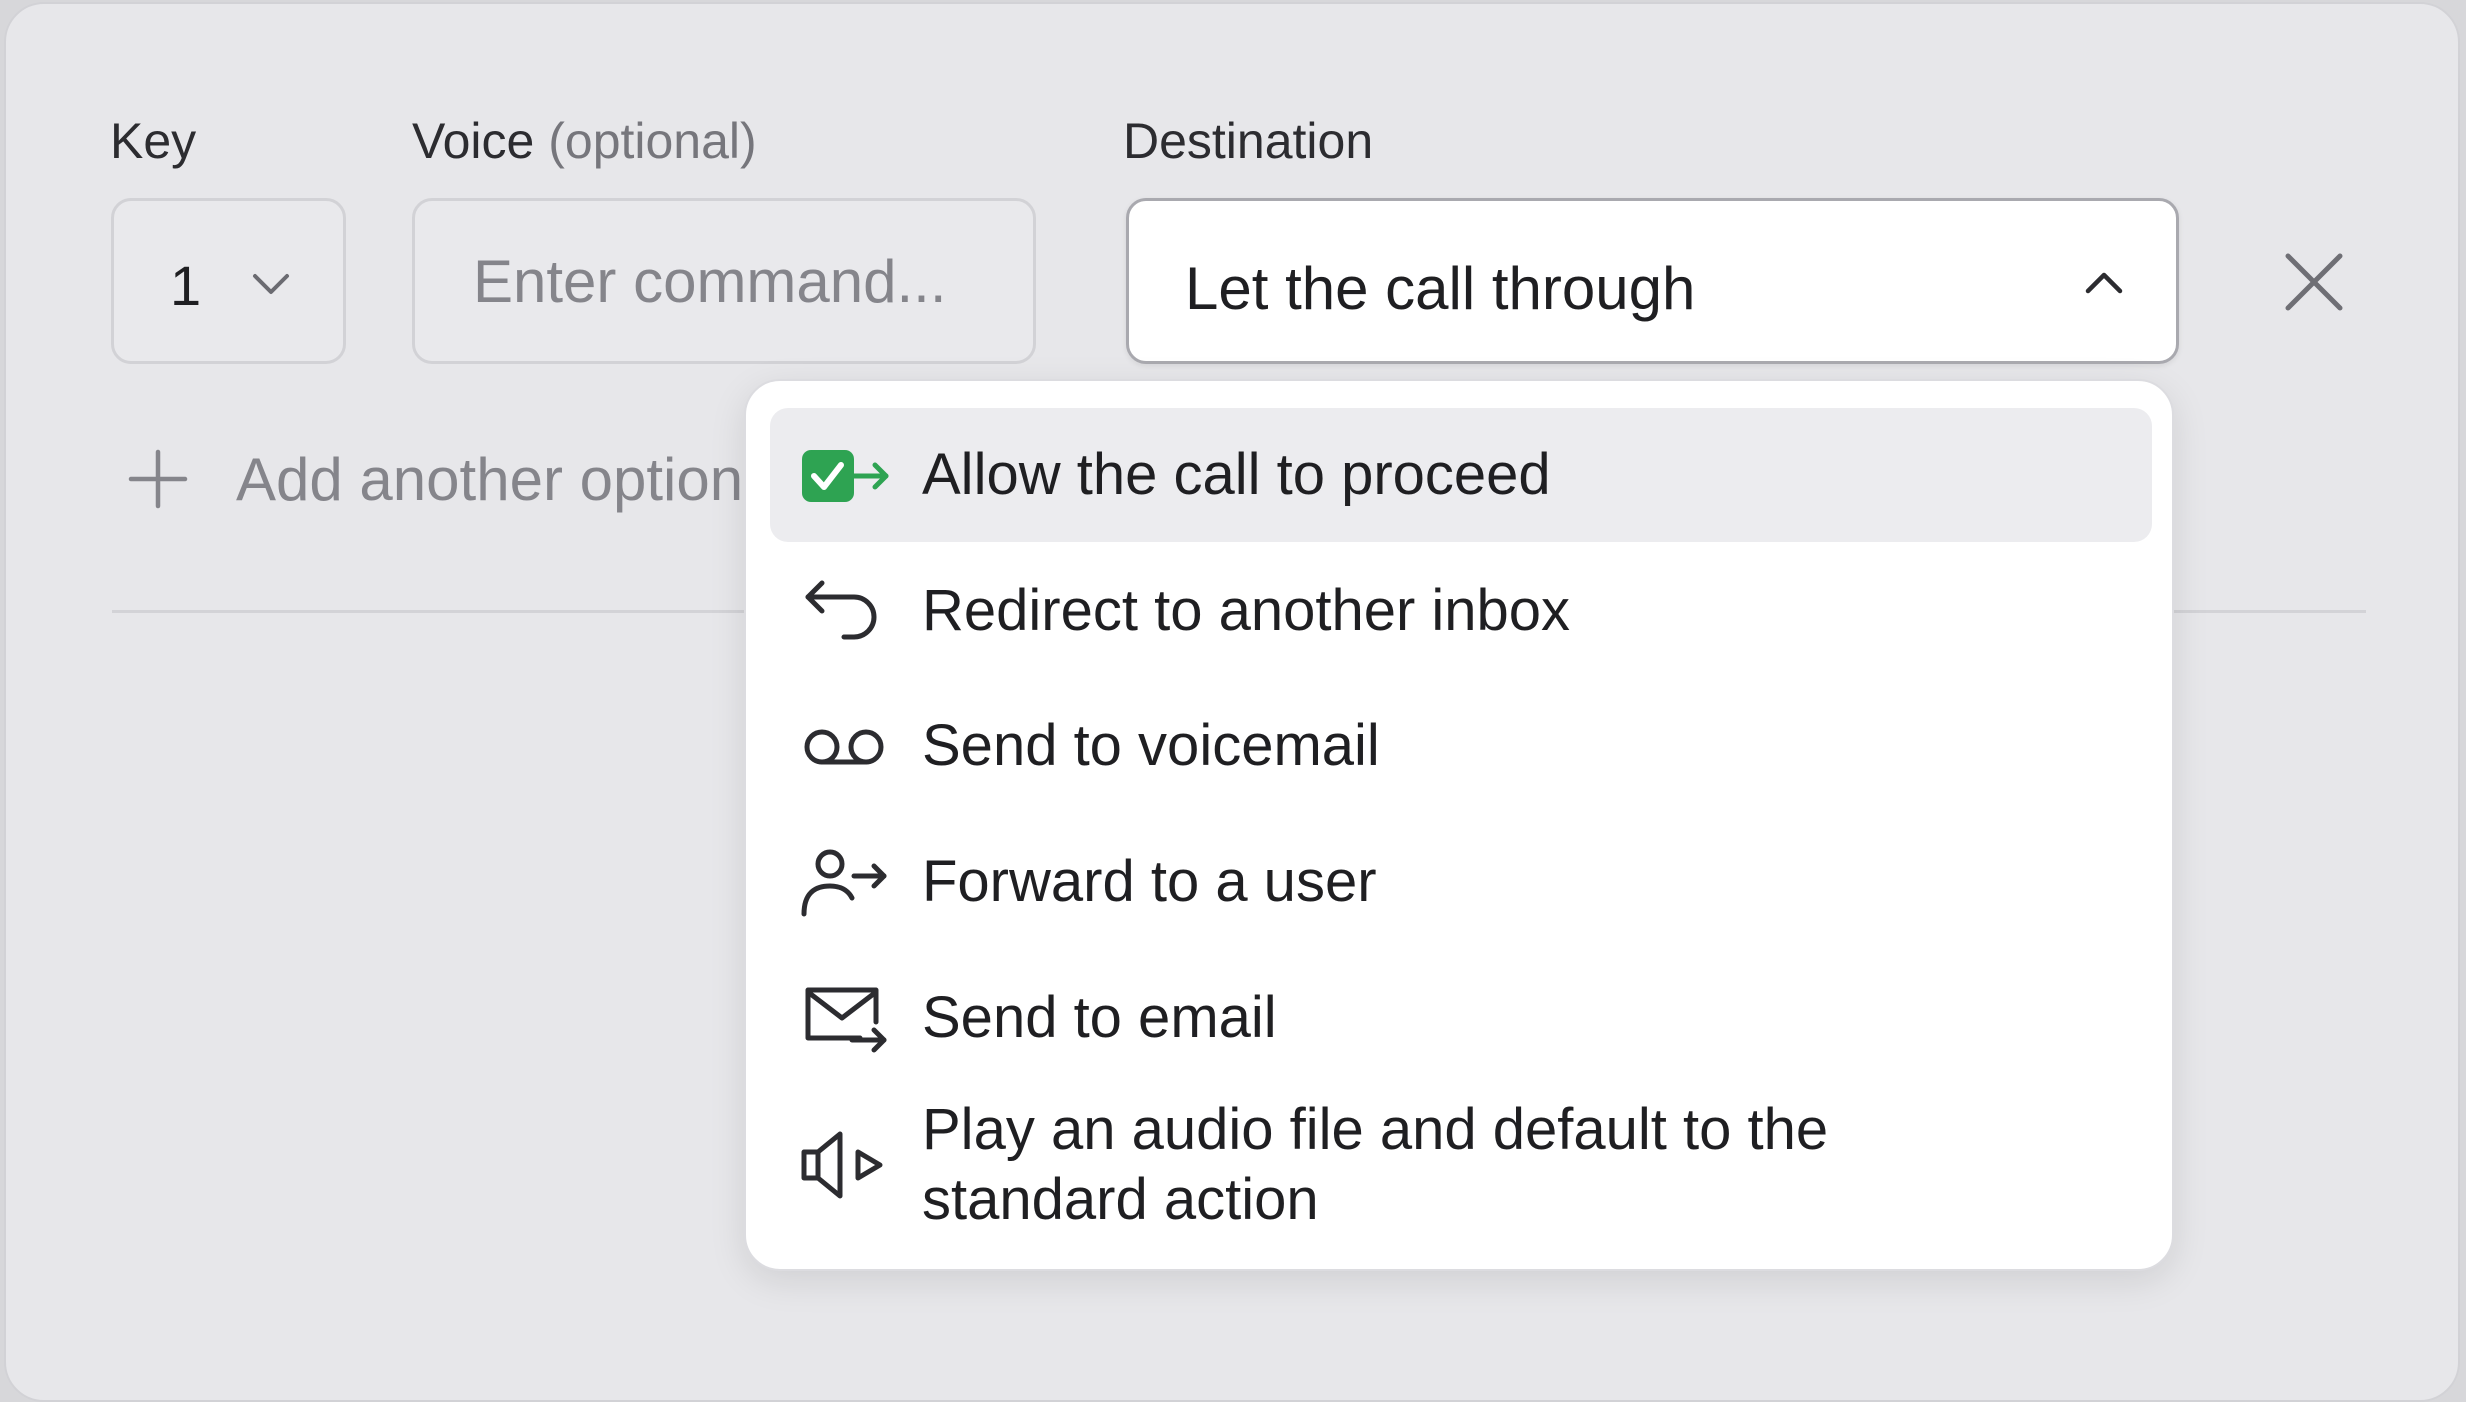 This screenshot has width=2466, height=1402. I want to click on key-select: 1, so click(228, 281).